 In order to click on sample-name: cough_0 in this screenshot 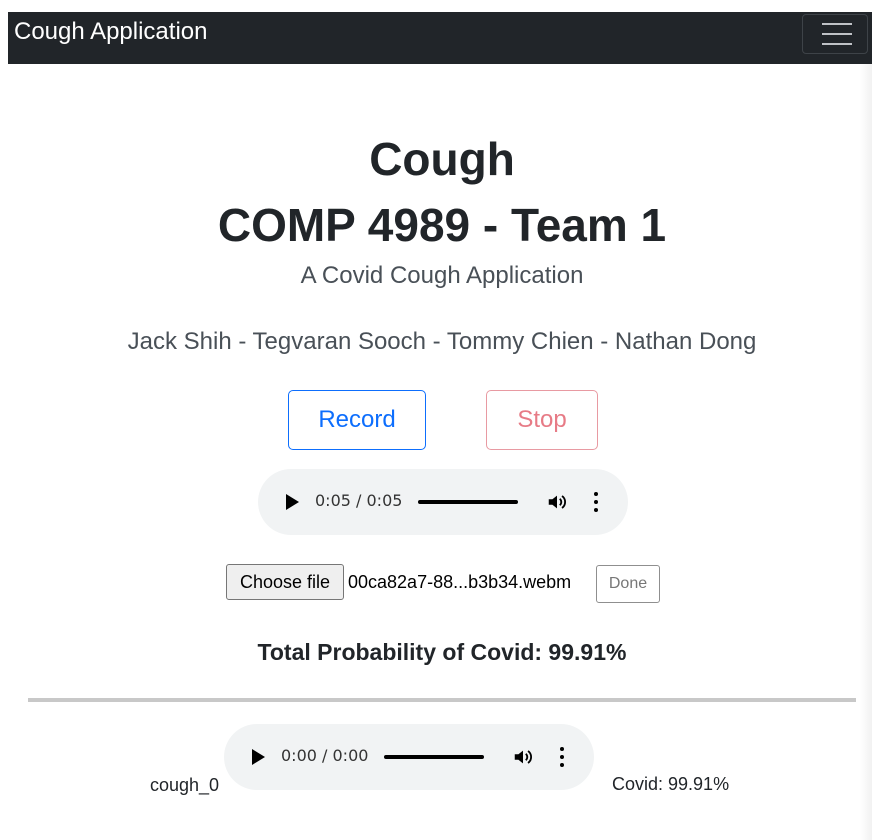, I will do `click(185, 785)`.